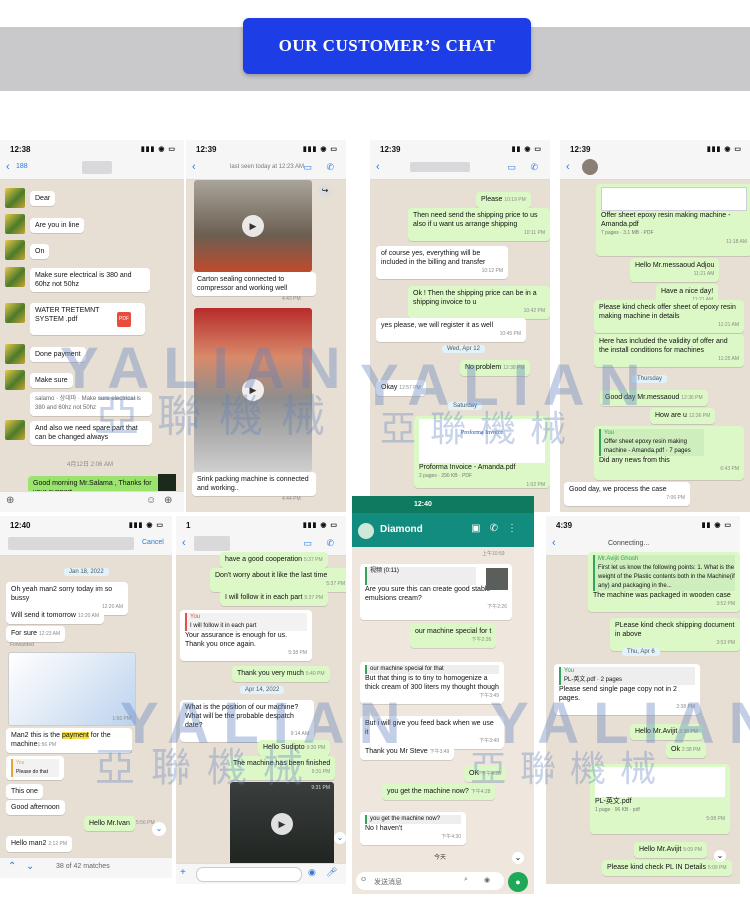 The height and width of the screenshot is (900, 750). I want to click on file-info: 1 page · 96 KB · pdf, so click(617, 810).